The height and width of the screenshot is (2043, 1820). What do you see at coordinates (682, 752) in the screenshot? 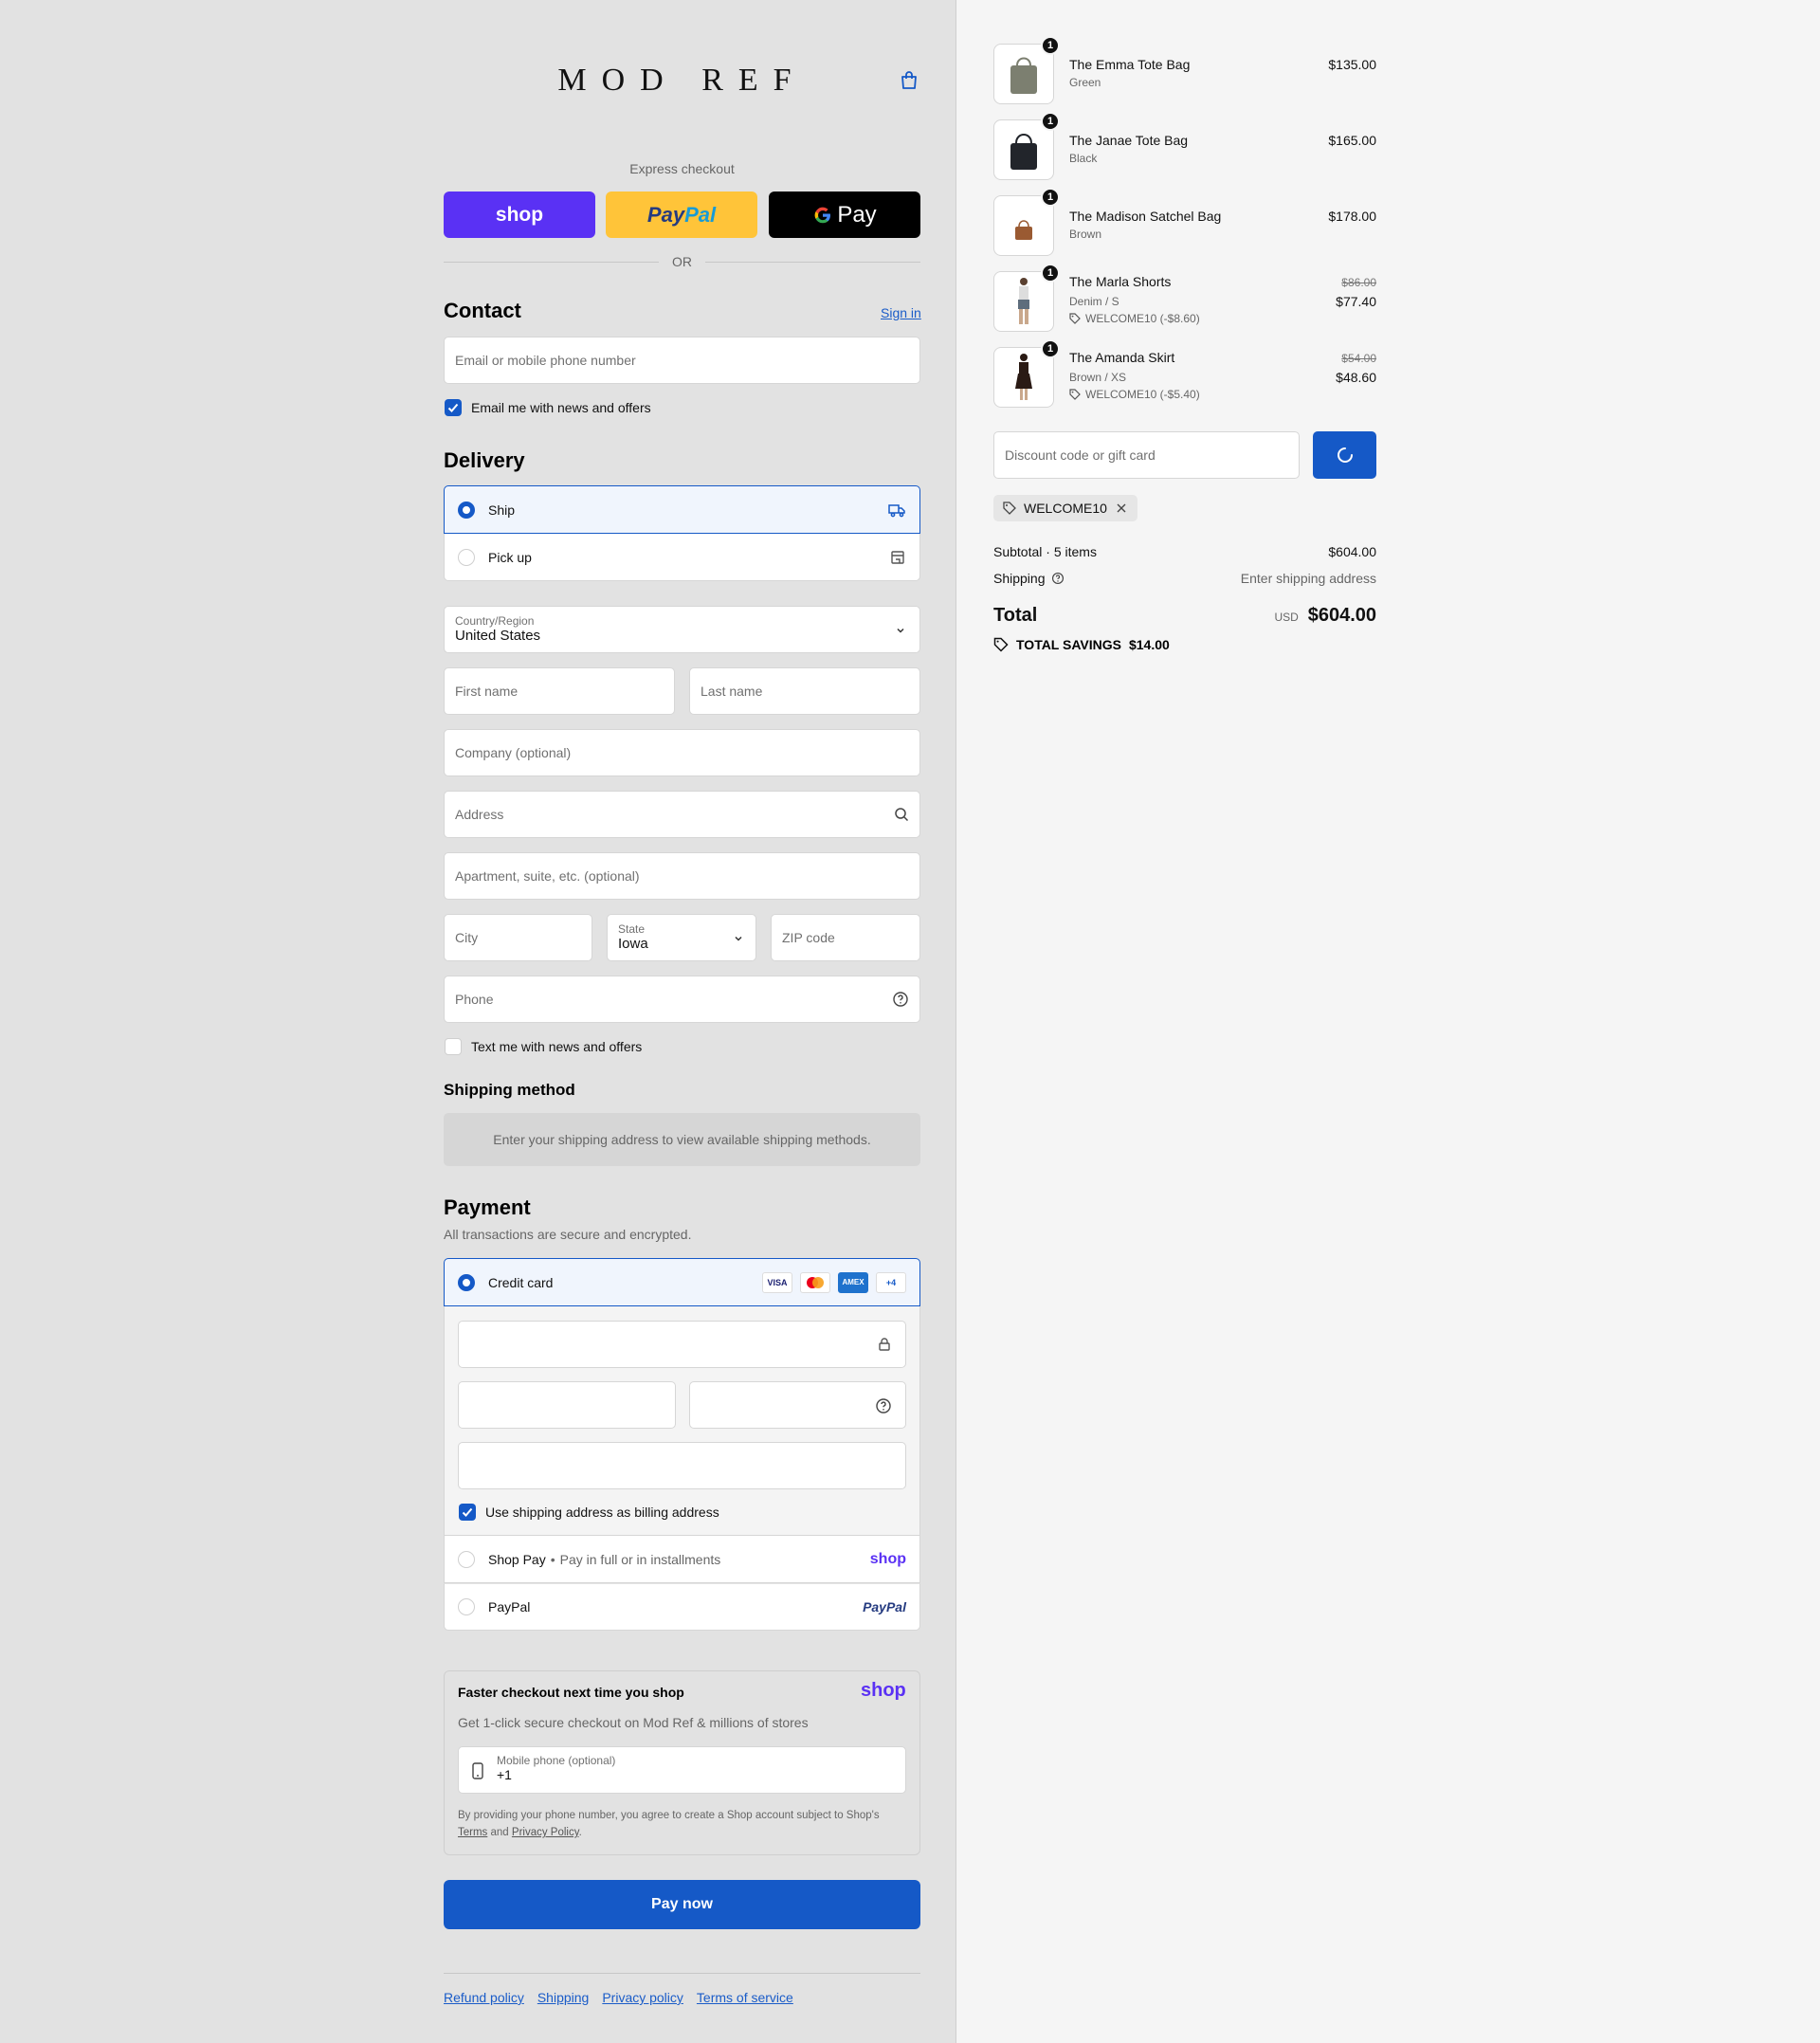
I see `company-field: Company (optional)` at bounding box center [682, 752].